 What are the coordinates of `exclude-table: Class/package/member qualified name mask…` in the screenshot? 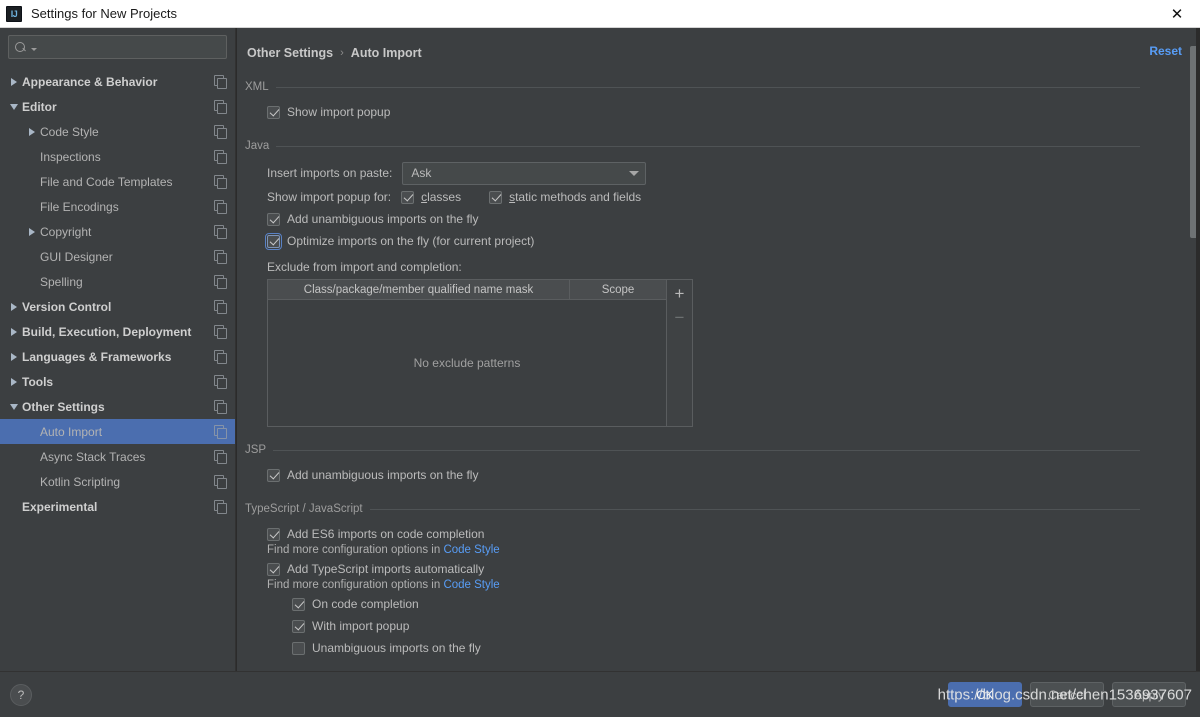 It's located at (467, 353).